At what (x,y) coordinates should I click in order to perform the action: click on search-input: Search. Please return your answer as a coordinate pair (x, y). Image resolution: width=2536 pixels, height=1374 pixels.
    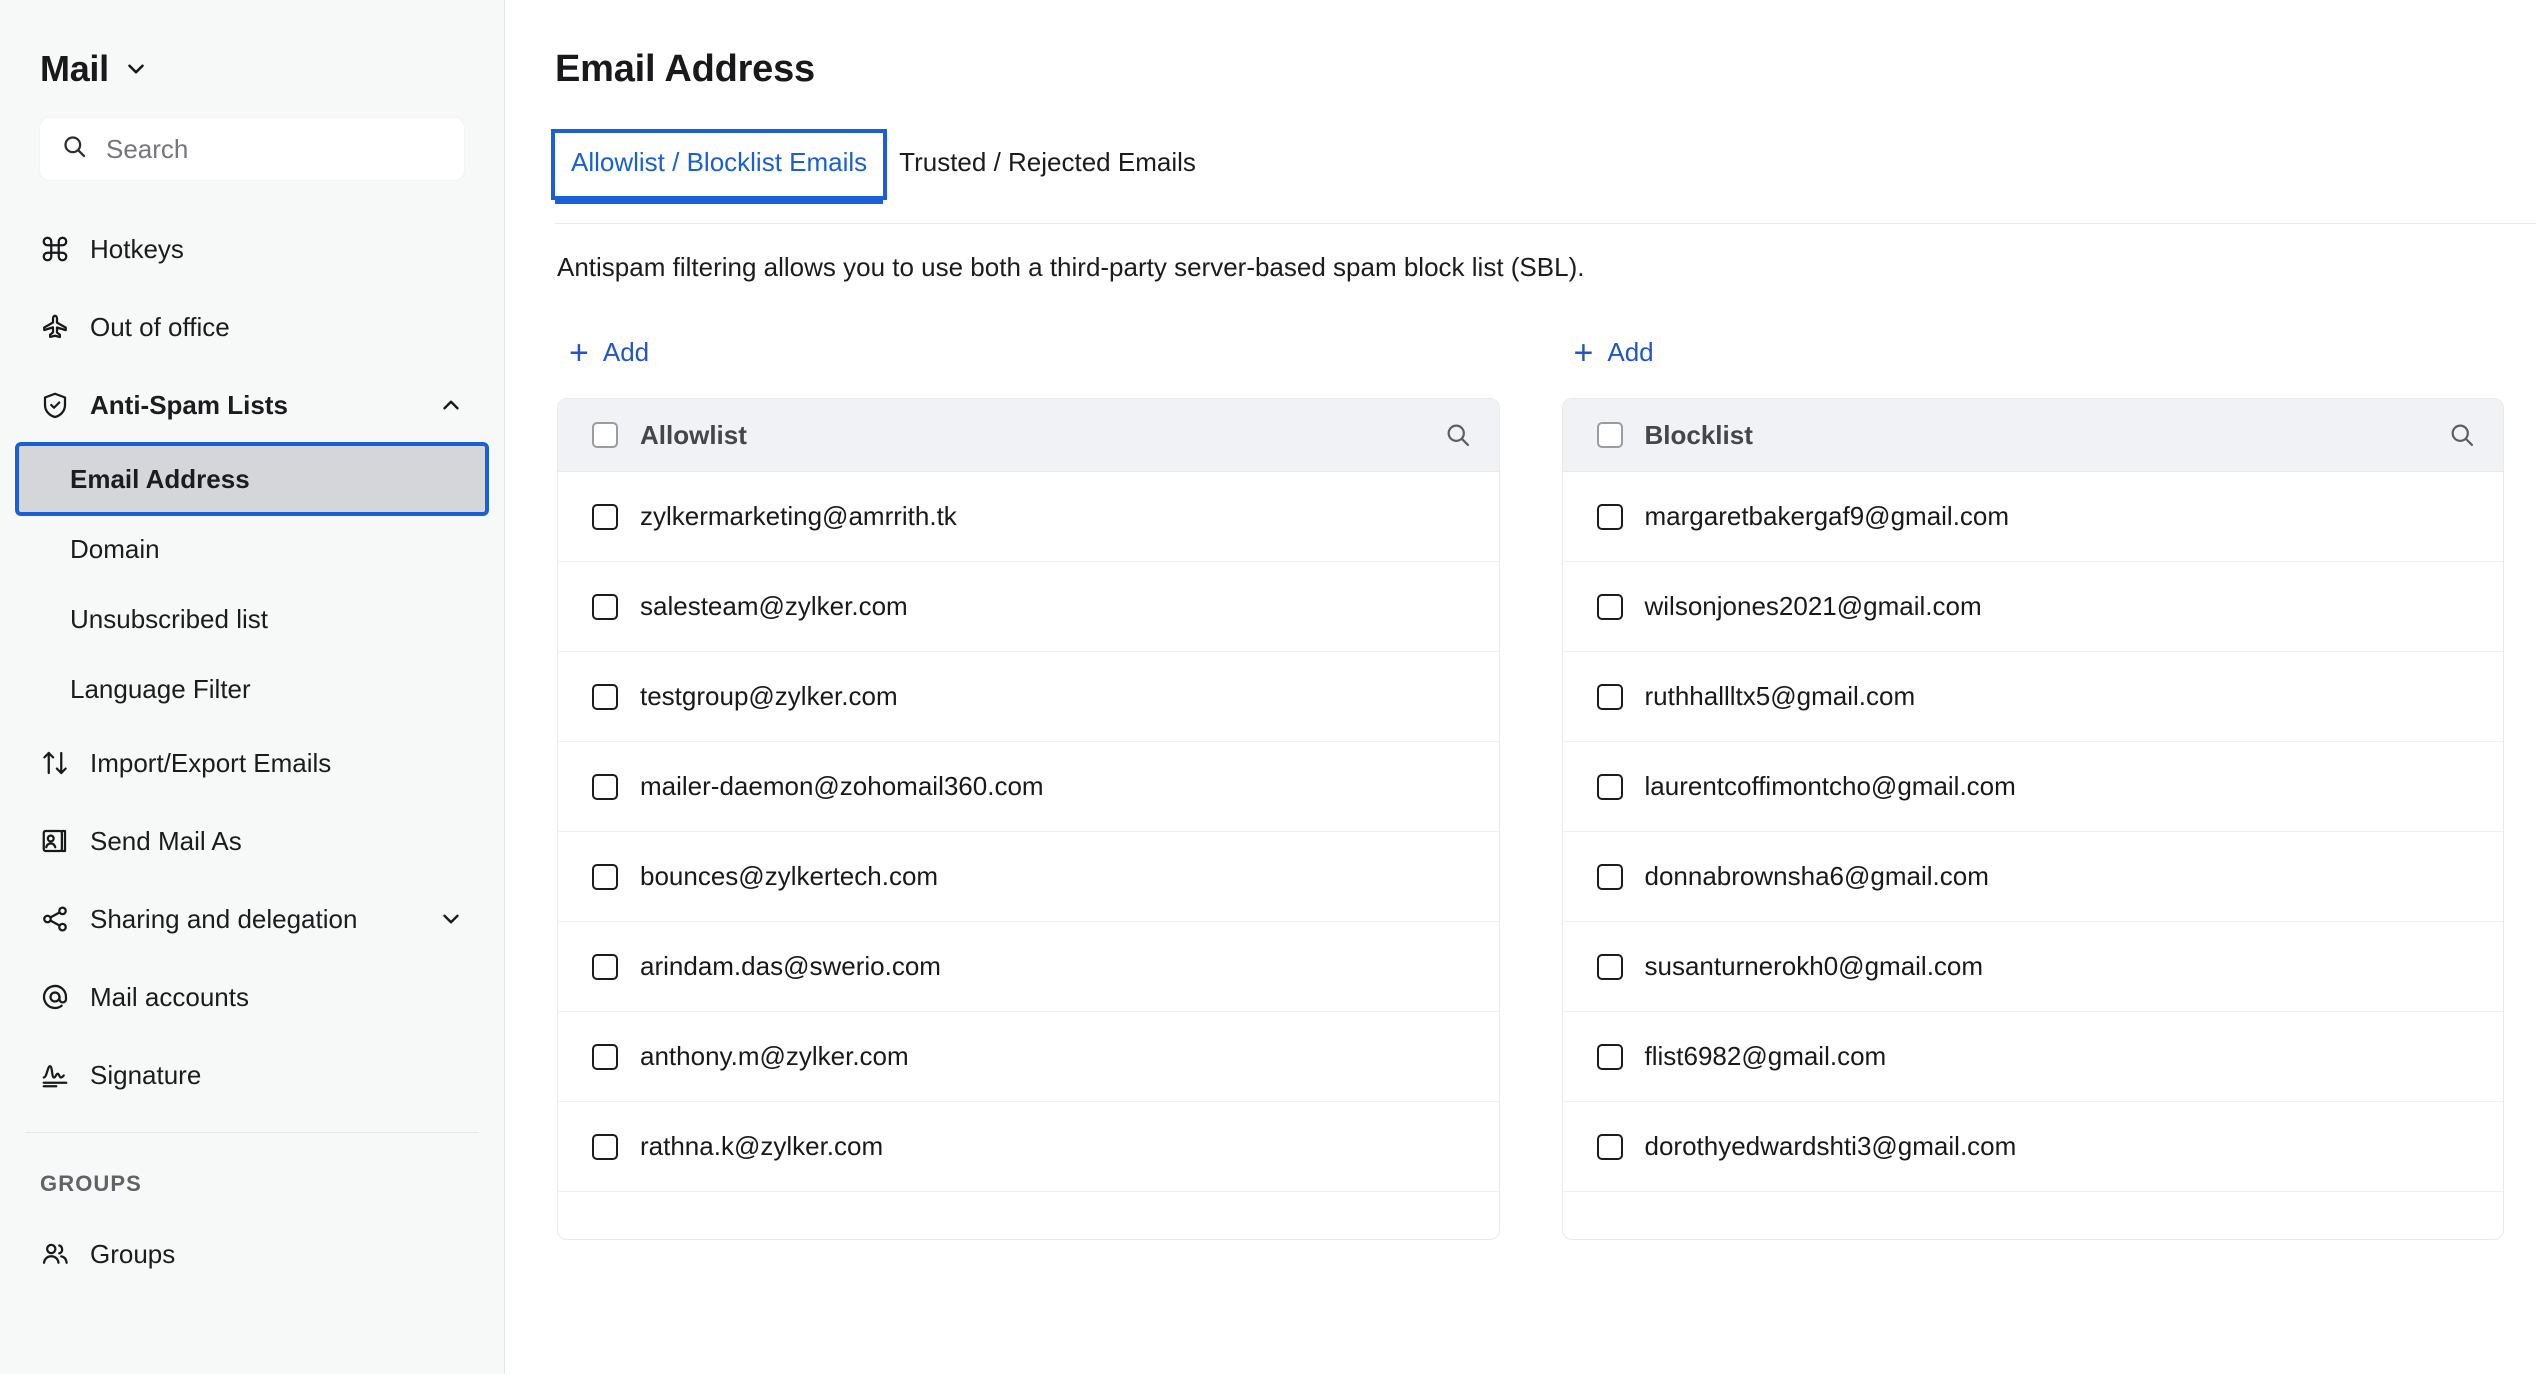
    Looking at the image, I should click on (252, 149).